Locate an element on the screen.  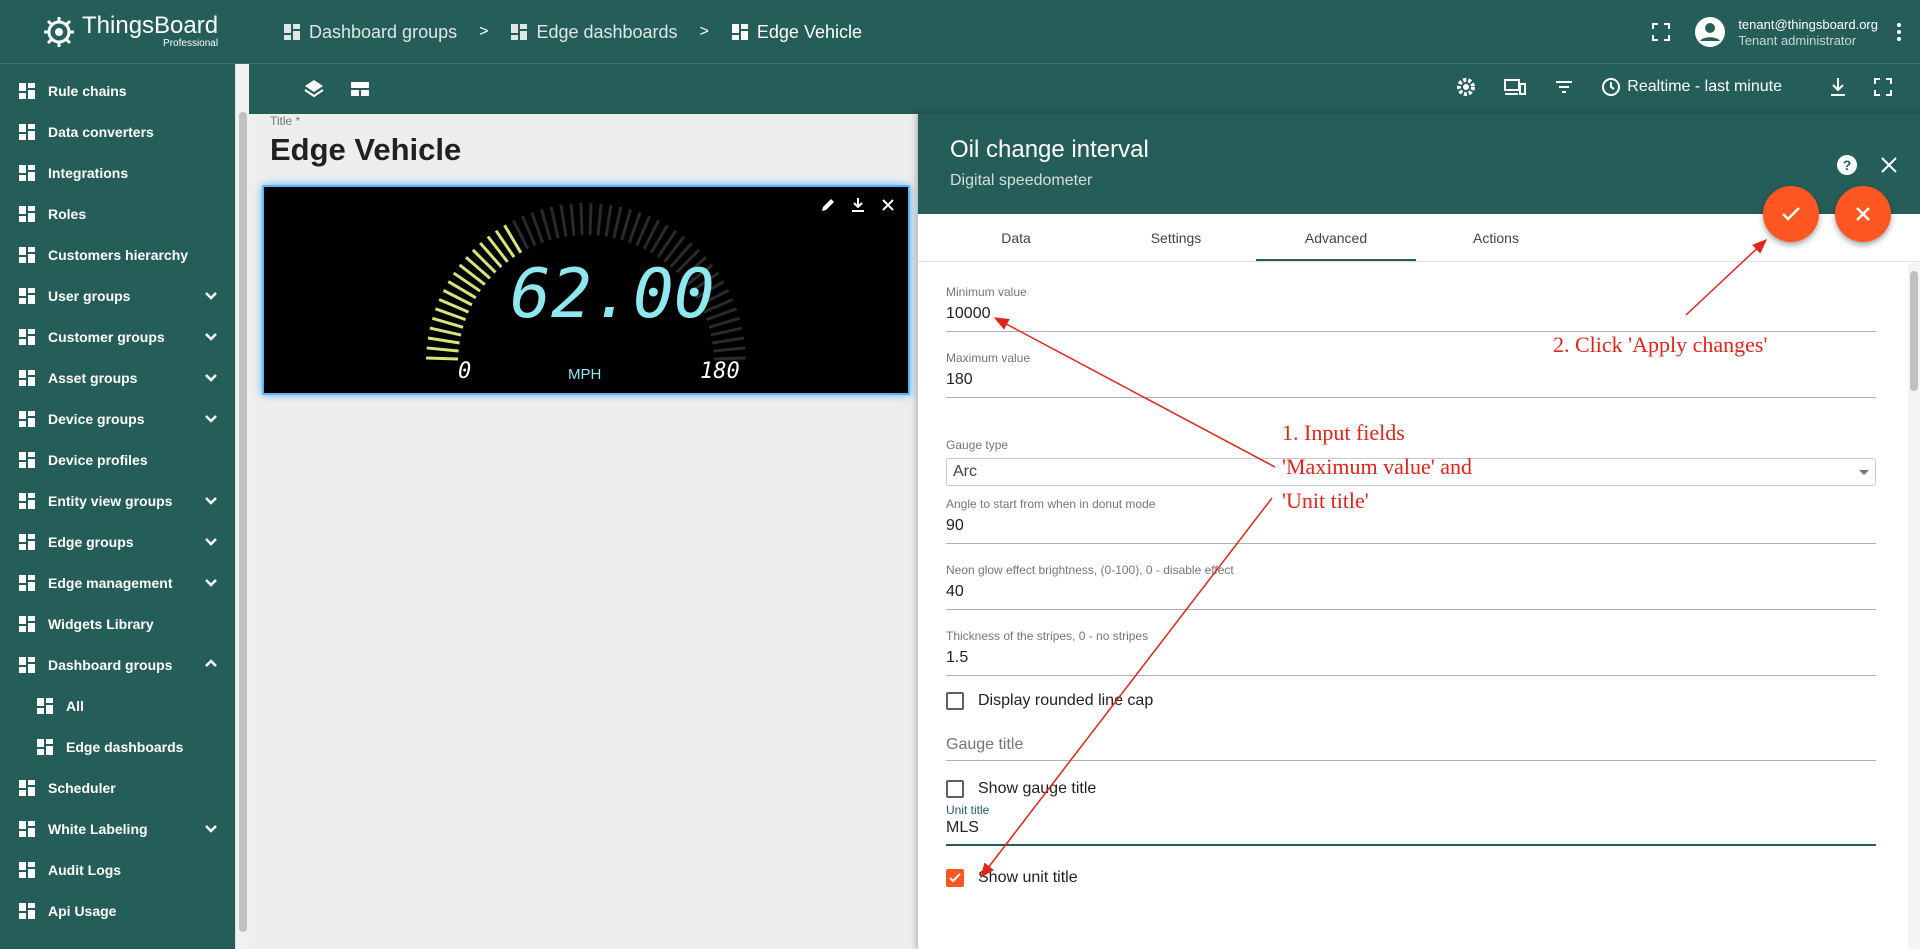
sidebar-item-dashboard-groups: Dashboard groups is located at coordinates (117, 664).